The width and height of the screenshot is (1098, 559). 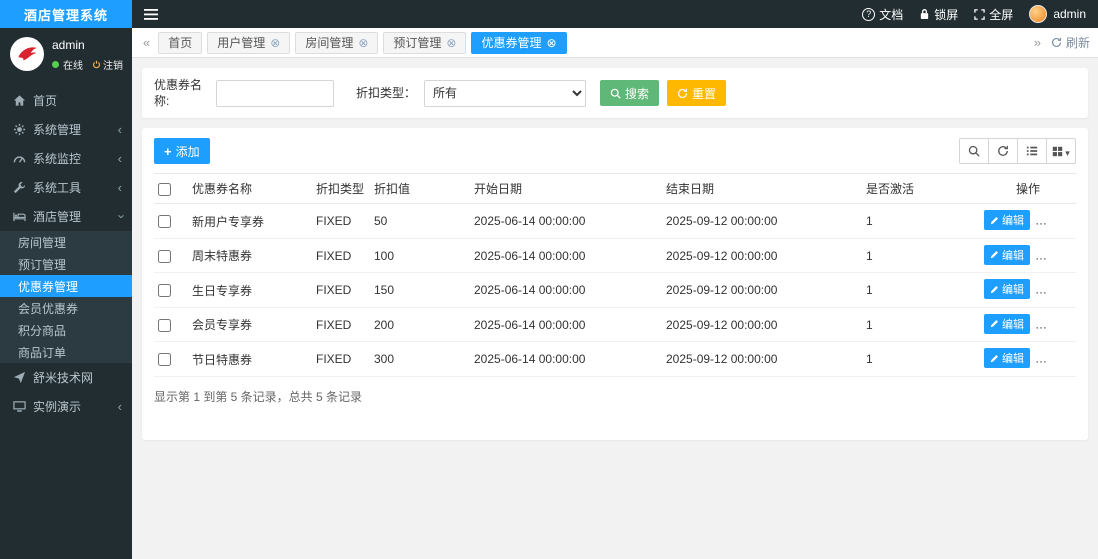 I want to click on tab-home: 首页, so click(x=180, y=42).